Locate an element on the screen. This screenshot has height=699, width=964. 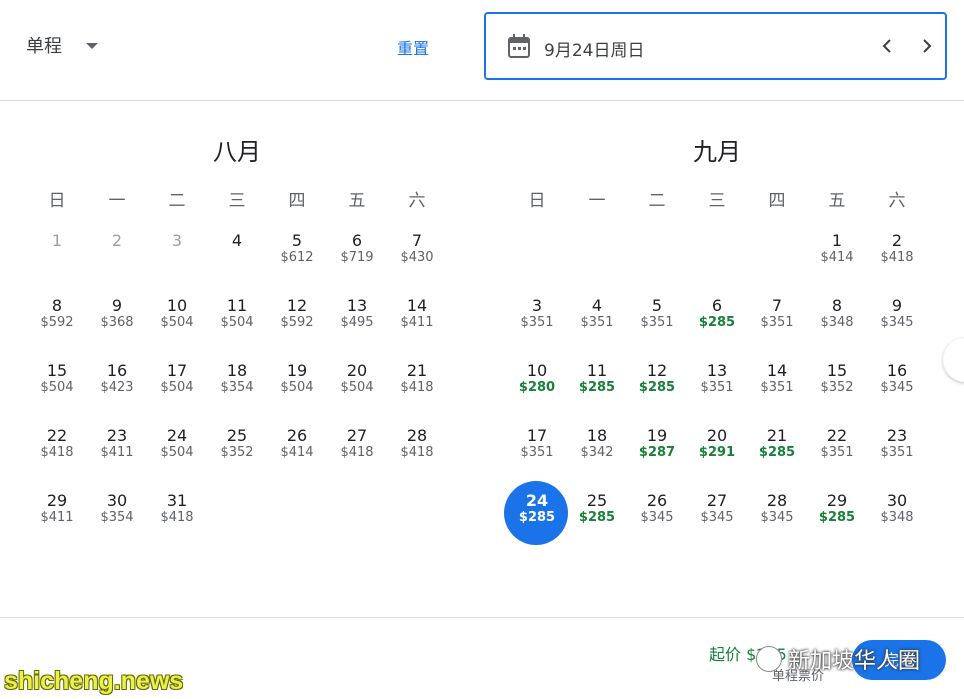
day-number: 18 is located at coordinates (597, 435).